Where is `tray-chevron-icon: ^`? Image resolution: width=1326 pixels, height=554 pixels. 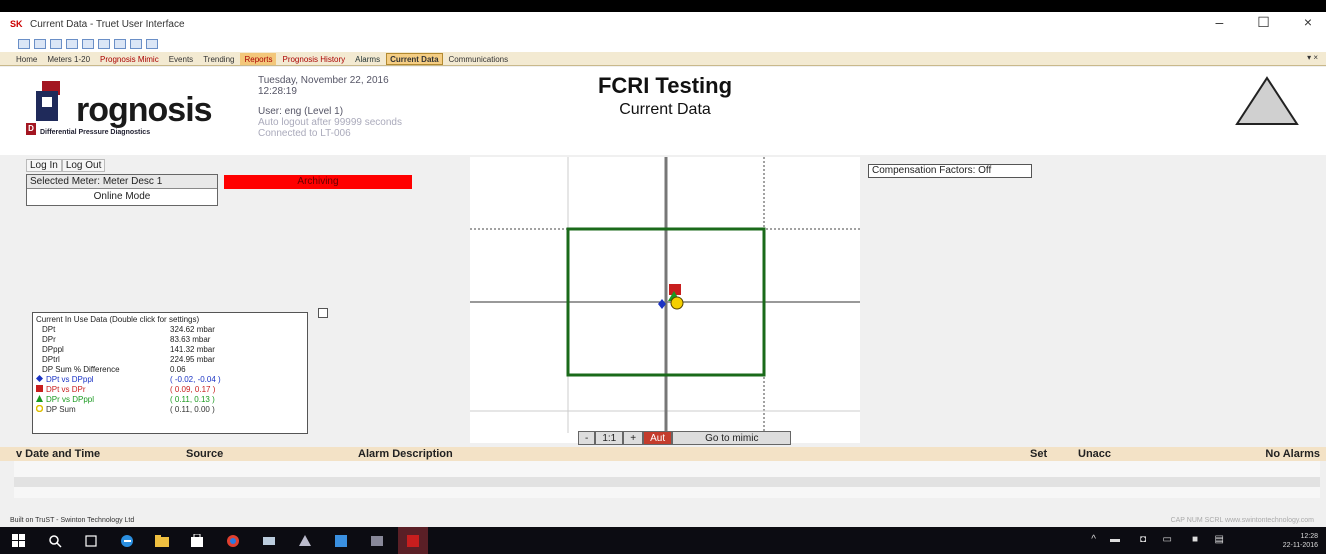 tray-chevron-icon: ^ is located at coordinates (1093, 539).